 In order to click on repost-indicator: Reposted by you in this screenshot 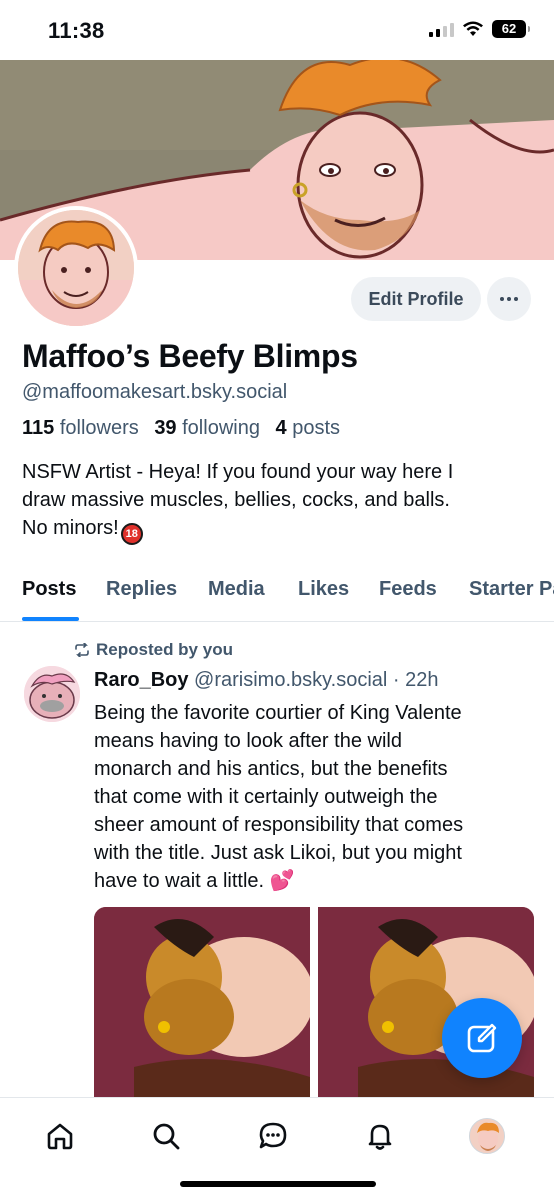, I will do `click(153, 650)`.